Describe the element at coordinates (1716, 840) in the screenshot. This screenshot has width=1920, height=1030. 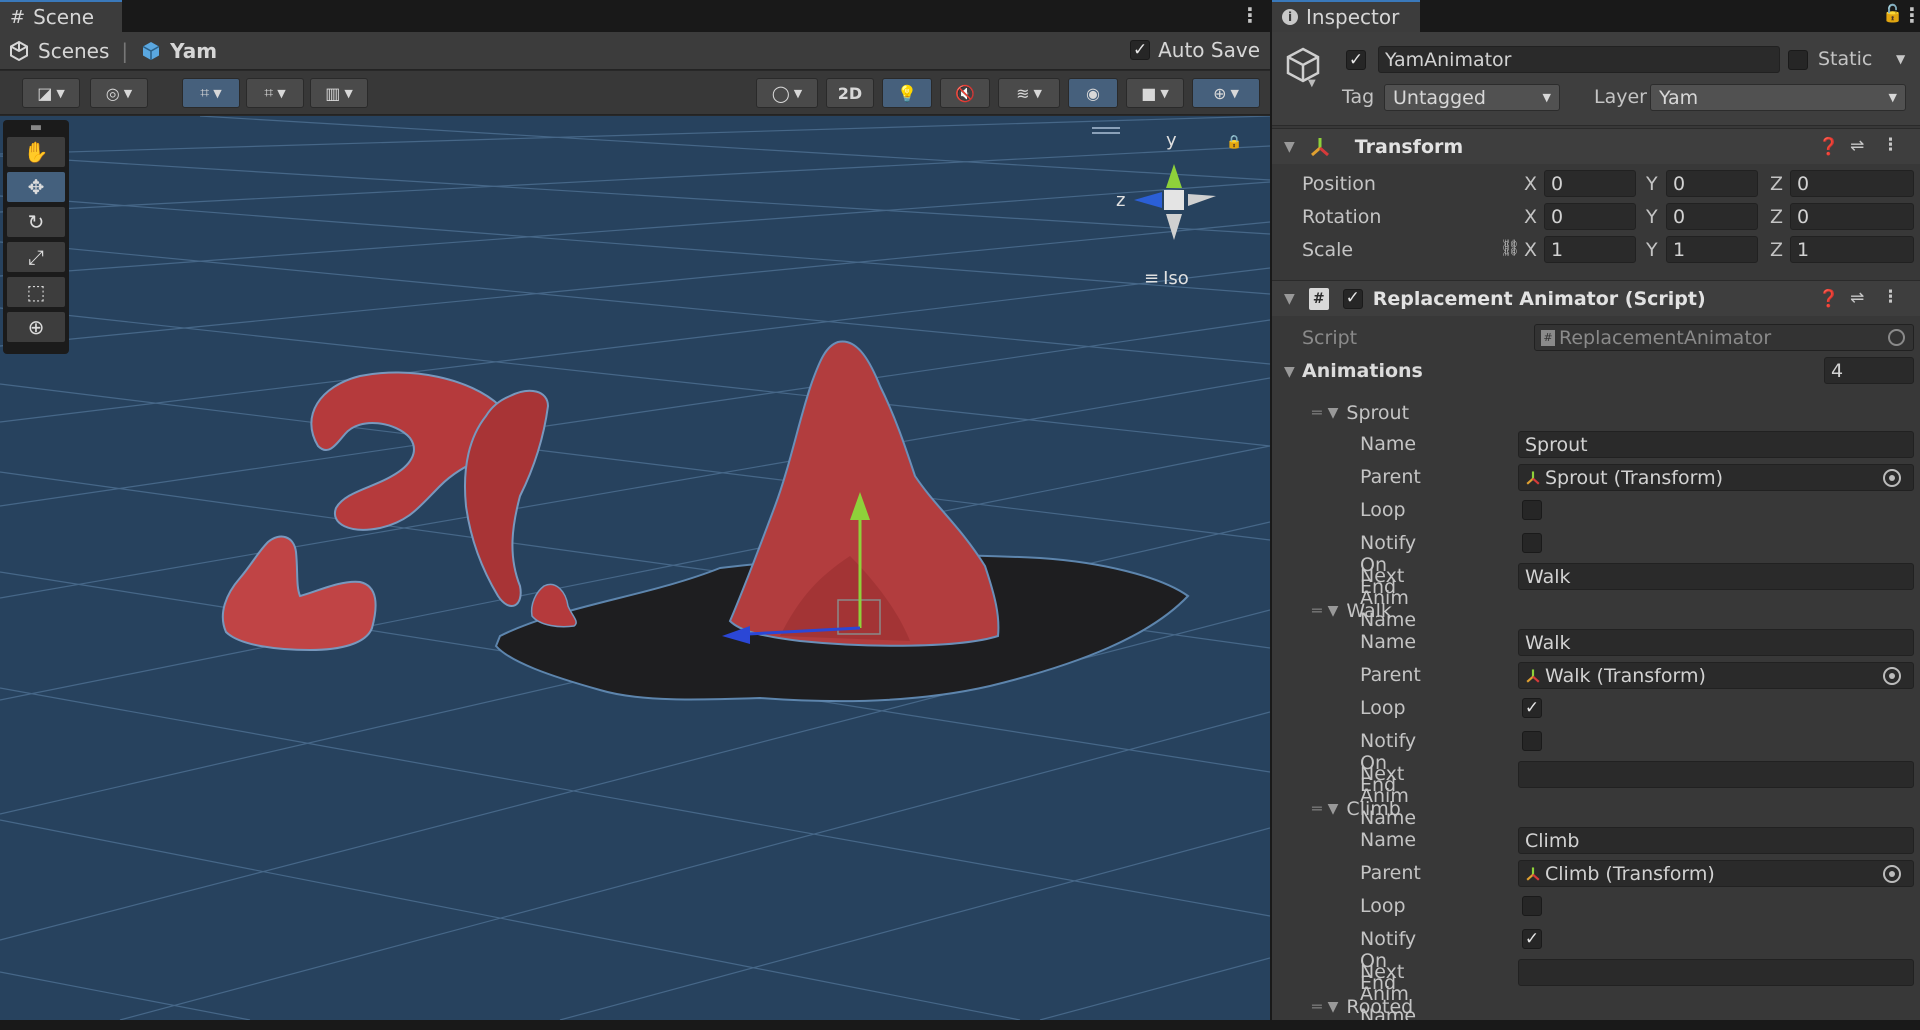
I see `animation-name-field: Climb` at that location.